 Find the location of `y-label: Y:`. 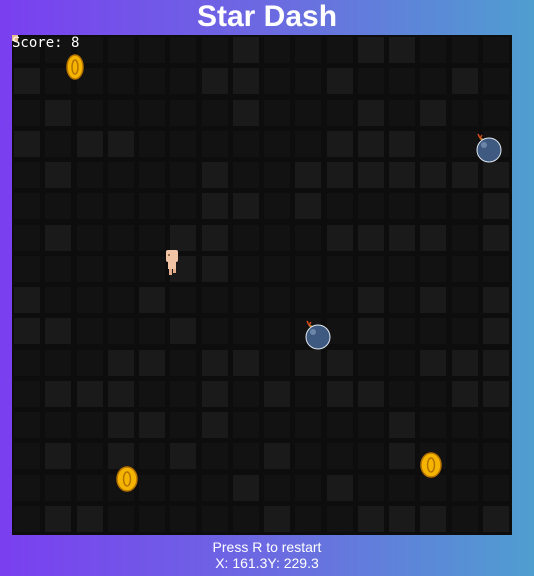

y-label: Y: is located at coordinates (273, 563).